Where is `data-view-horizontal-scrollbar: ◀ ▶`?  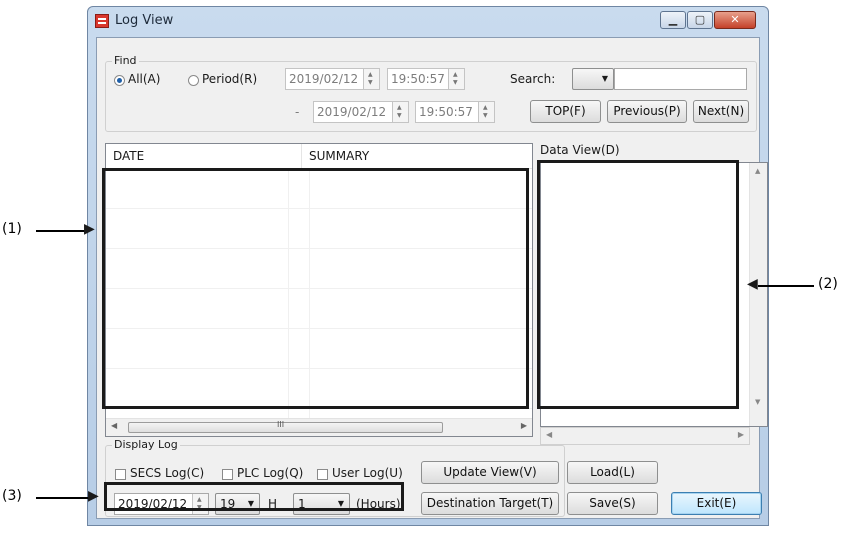 data-view-horizontal-scrollbar: ◀ ▶ is located at coordinates (645, 436).